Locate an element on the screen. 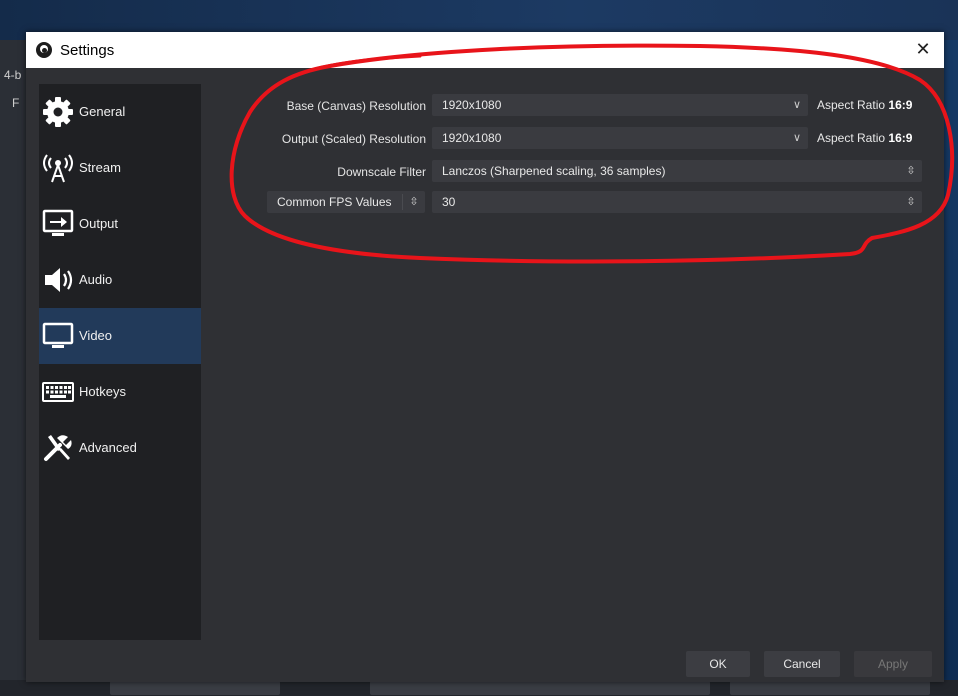 The height and width of the screenshot is (696, 958). fps-value: 30 is located at coordinates (449, 202).